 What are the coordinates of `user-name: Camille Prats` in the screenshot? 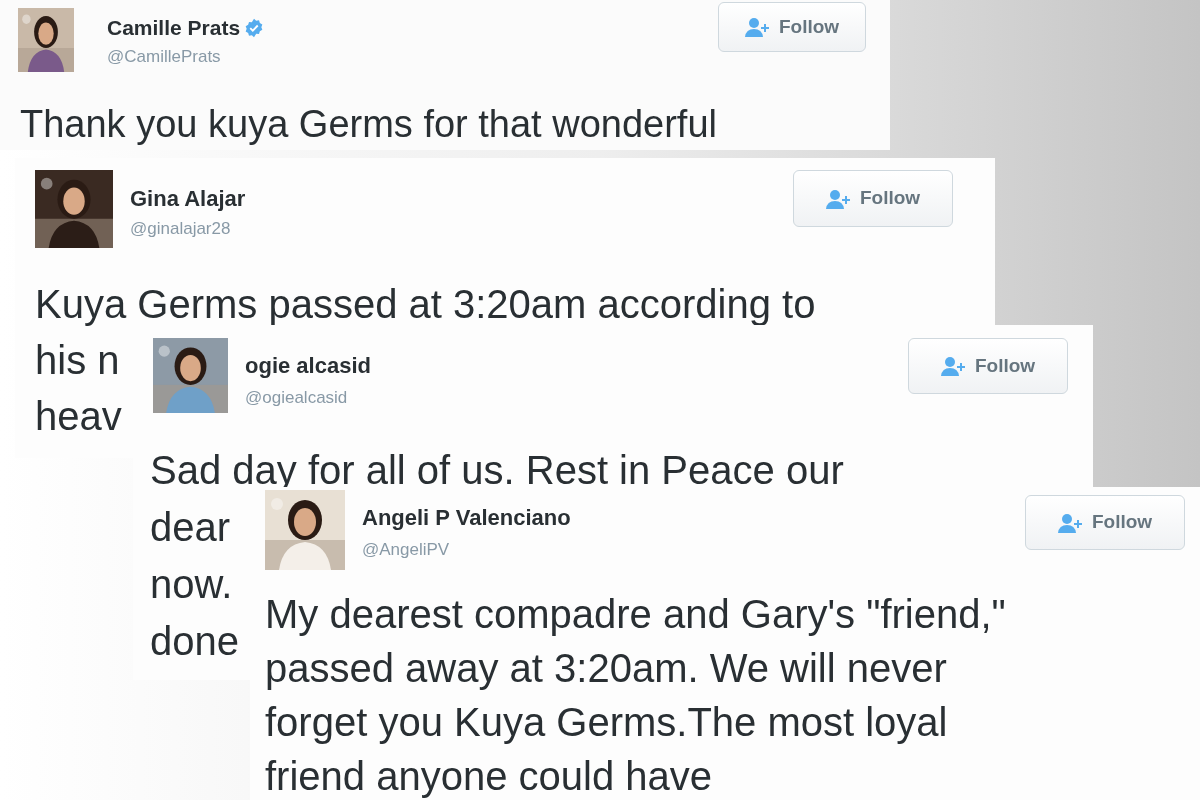 It's located at (174, 28).